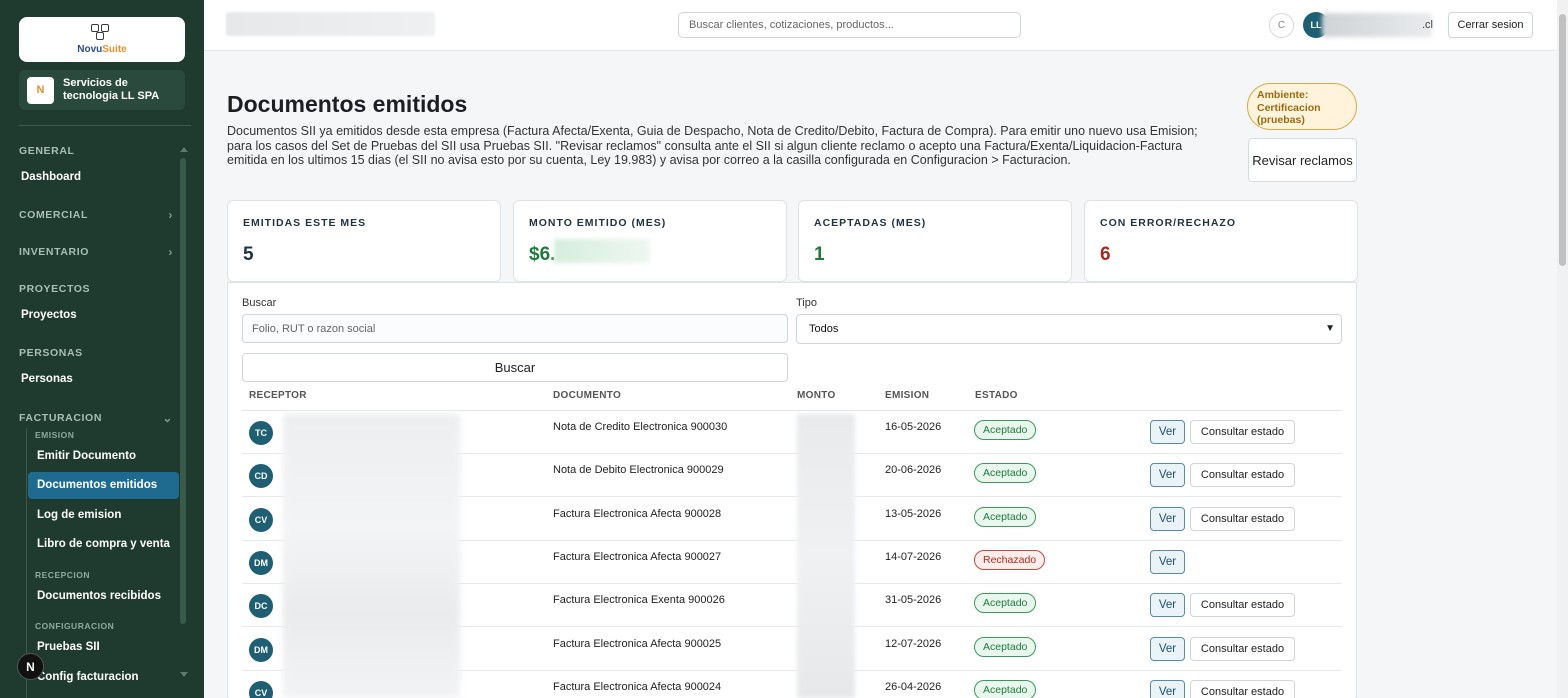 This screenshot has width=1568, height=698. Describe the element at coordinates (806, 303) in the screenshot. I see `type-label: Tipo` at that location.